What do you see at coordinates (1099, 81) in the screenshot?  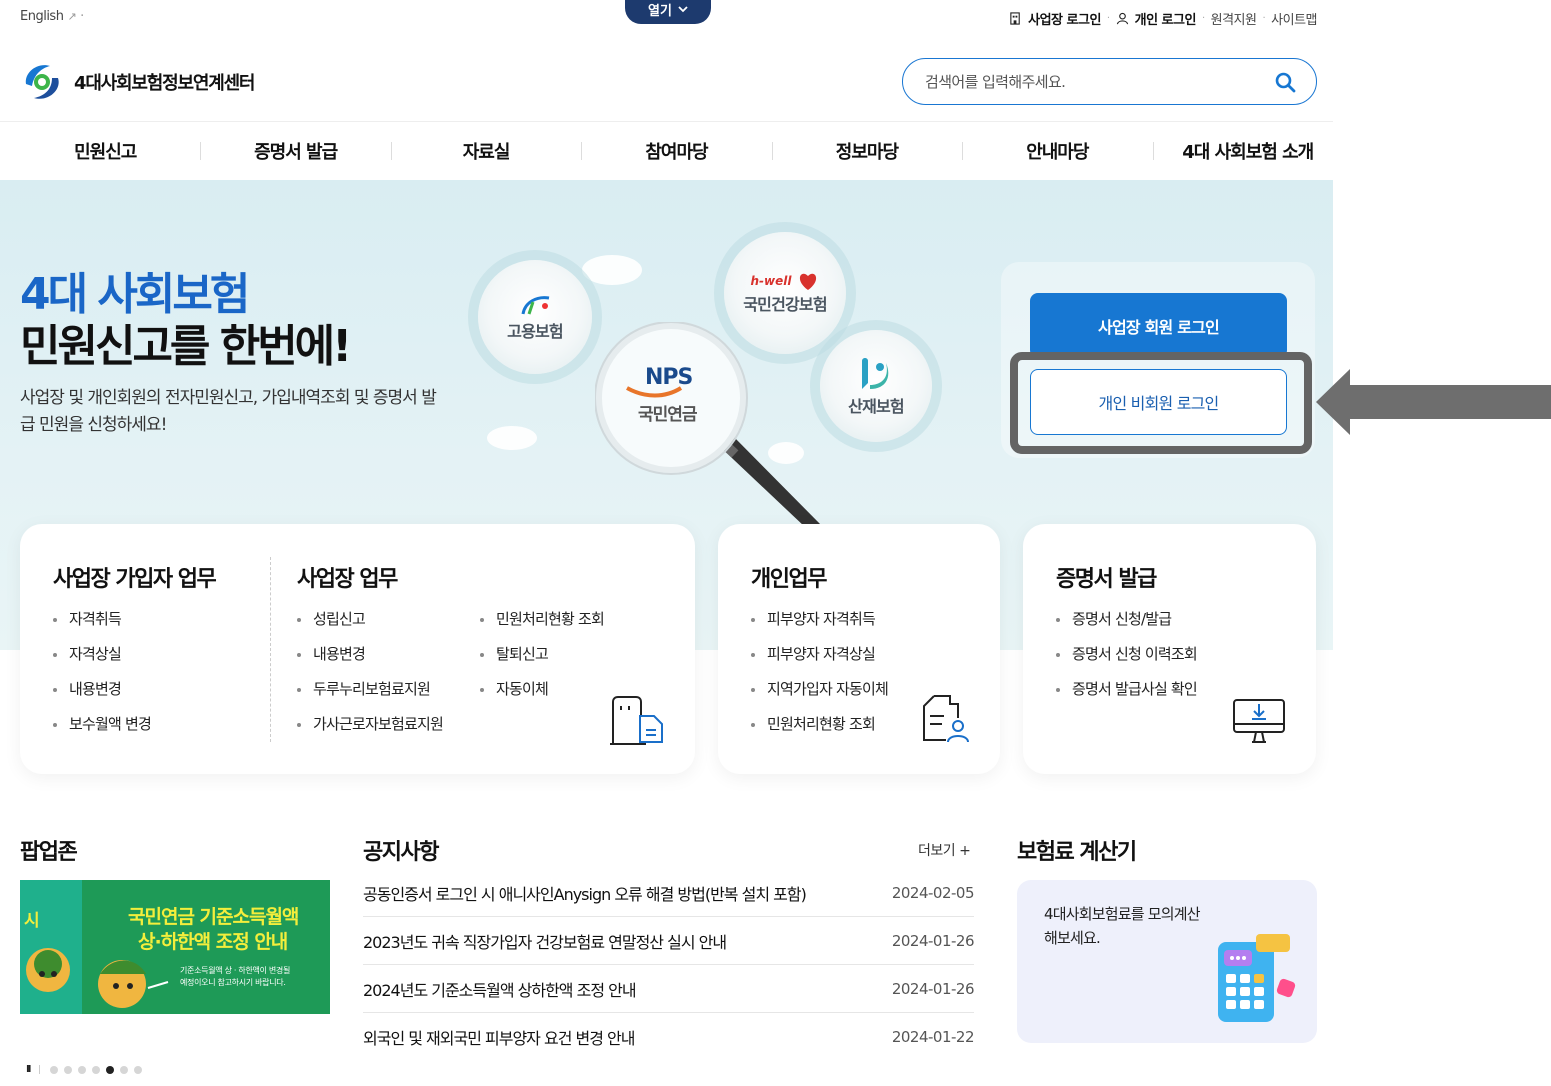 I see `search-input` at bounding box center [1099, 81].